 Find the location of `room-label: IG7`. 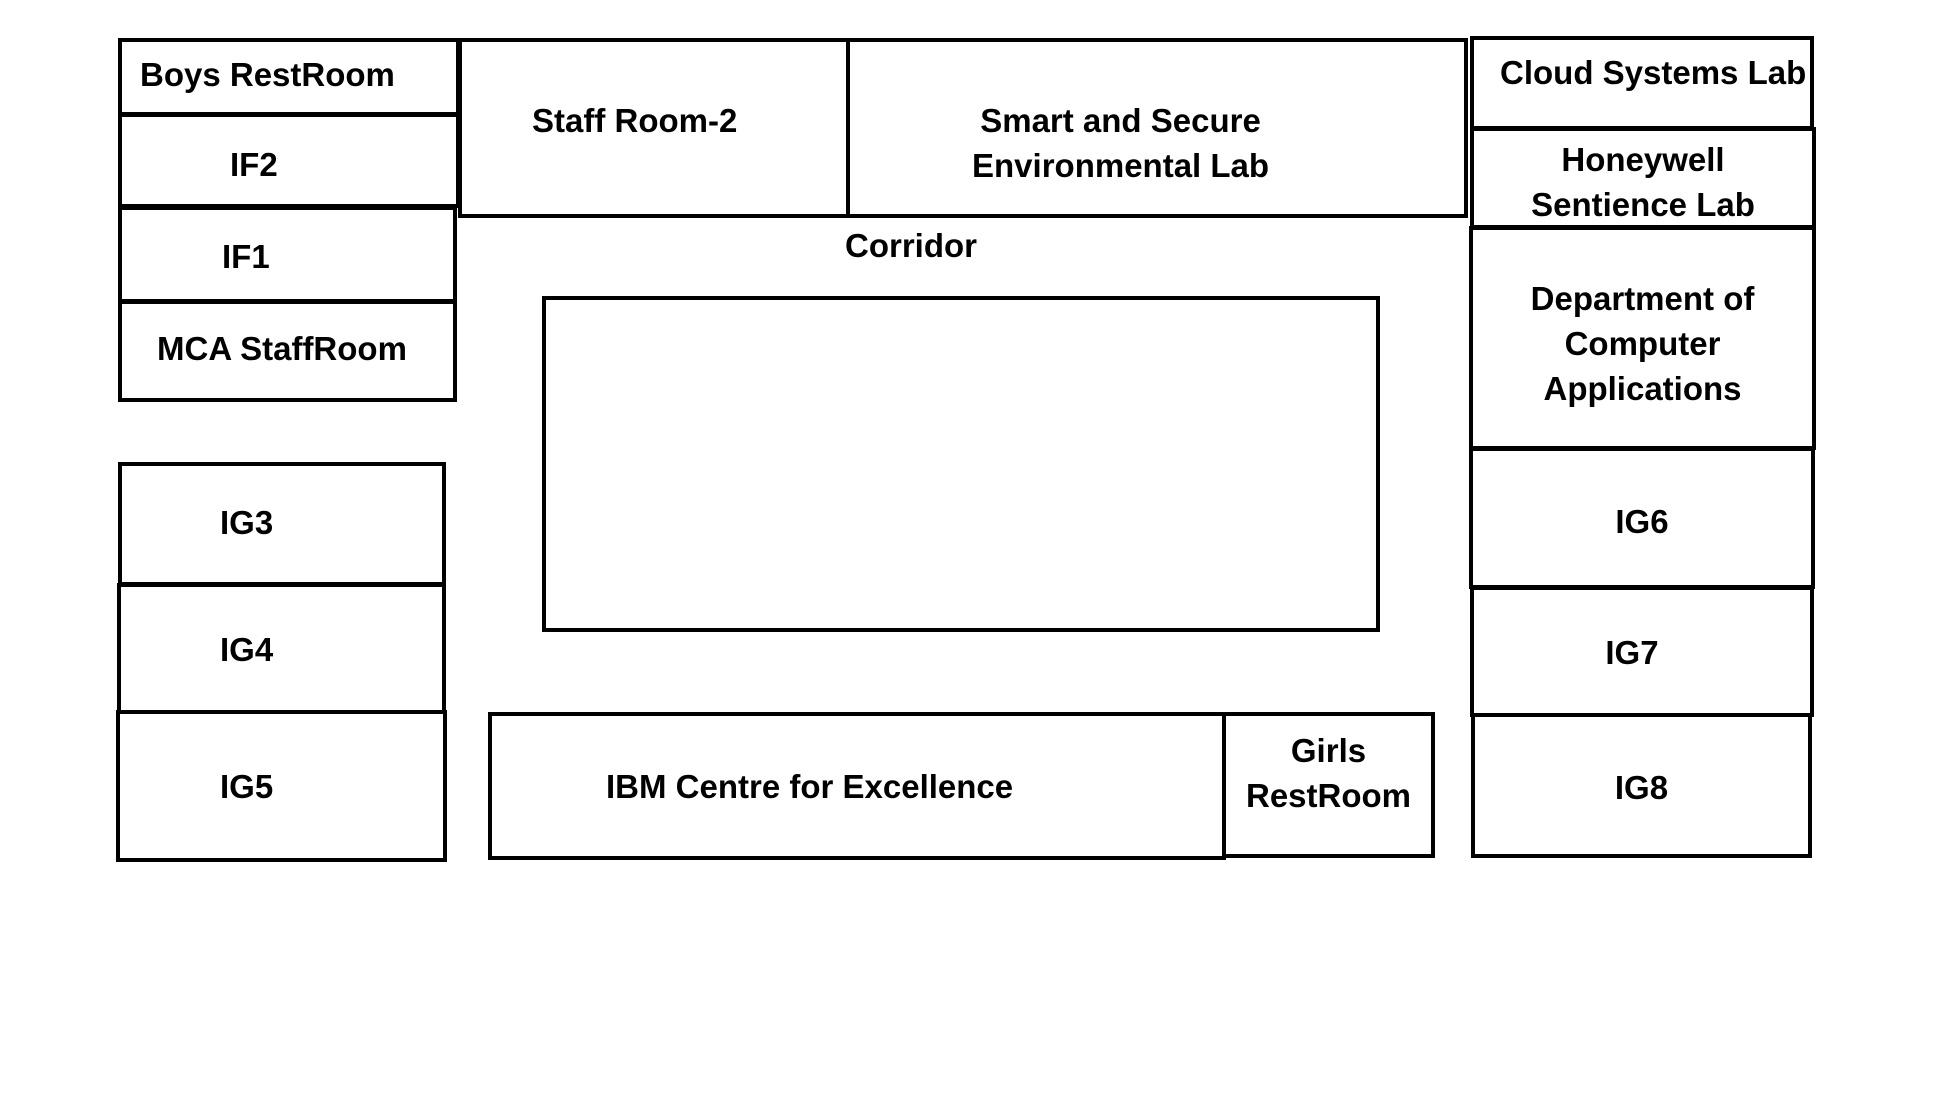

room-label: IG7 is located at coordinates (1632, 652).